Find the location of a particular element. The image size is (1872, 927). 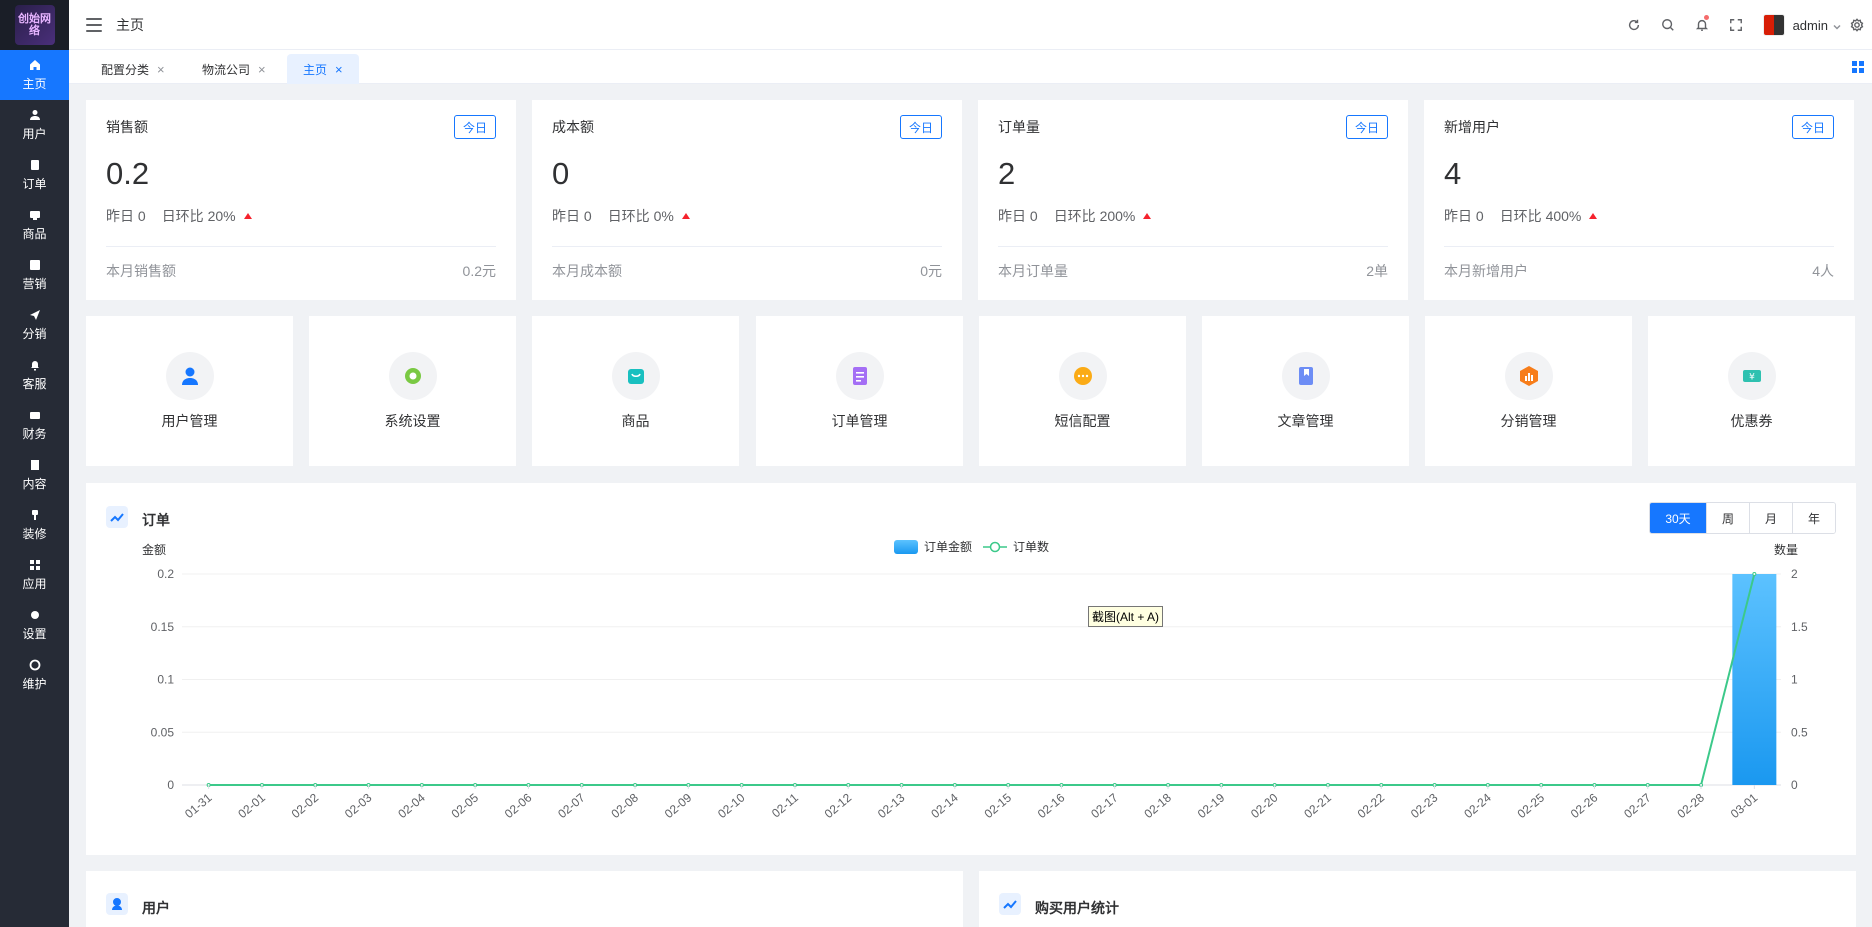

x-tick-label: 02-14 is located at coordinates (944, 805).